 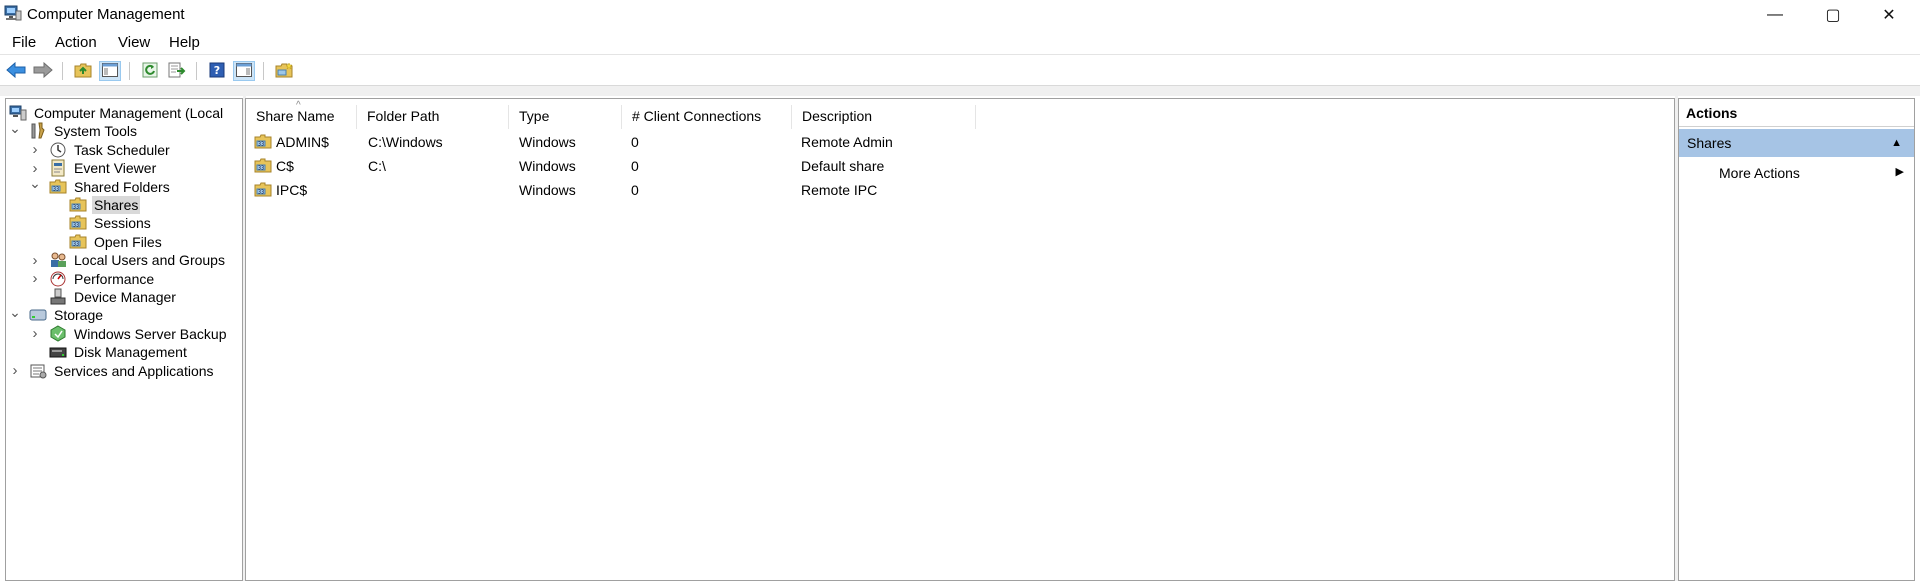 What do you see at coordinates (24, 42) in the screenshot?
I see `menu-file: File` at bounding box center [24, 42].